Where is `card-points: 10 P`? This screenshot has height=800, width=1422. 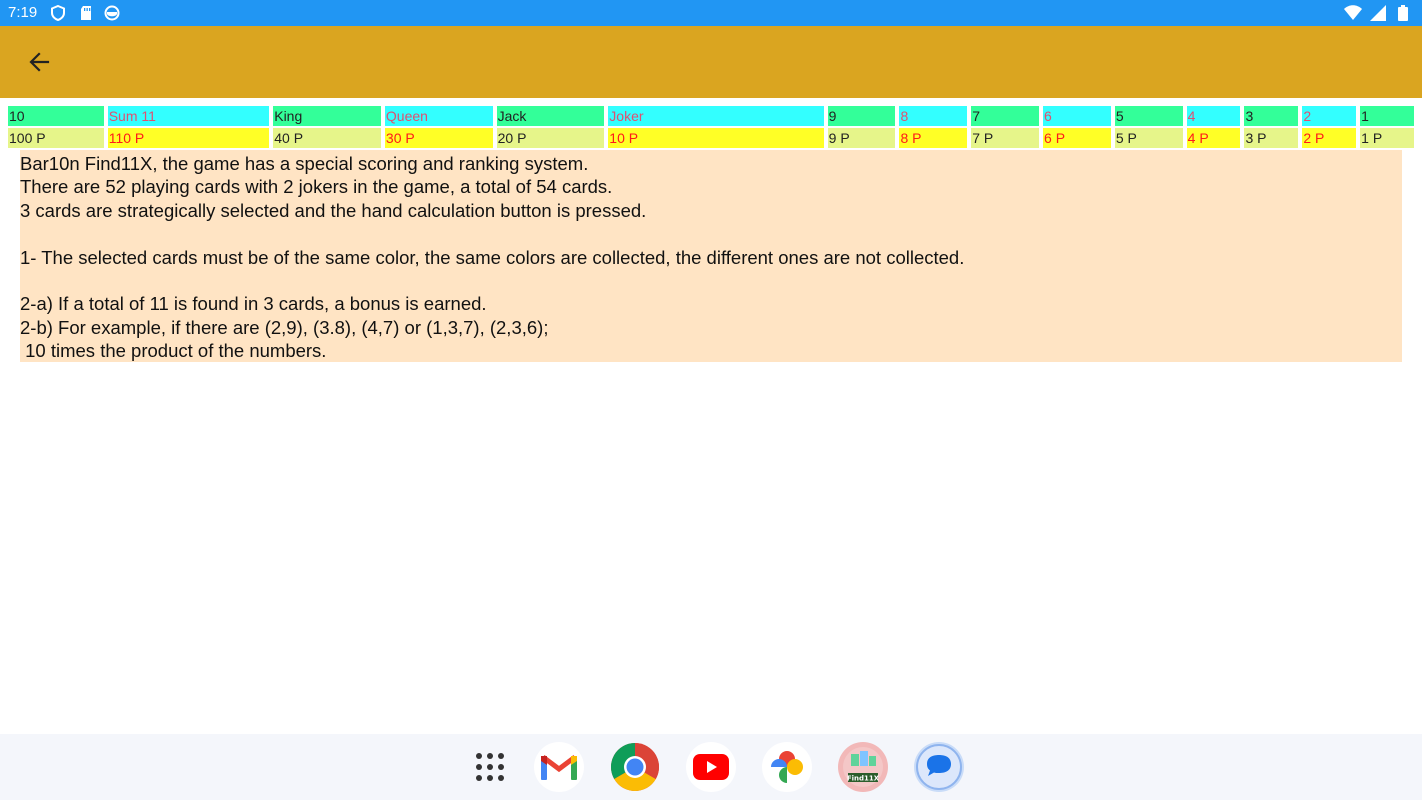
card-points: 10 P is located at coordinates (716, 138).